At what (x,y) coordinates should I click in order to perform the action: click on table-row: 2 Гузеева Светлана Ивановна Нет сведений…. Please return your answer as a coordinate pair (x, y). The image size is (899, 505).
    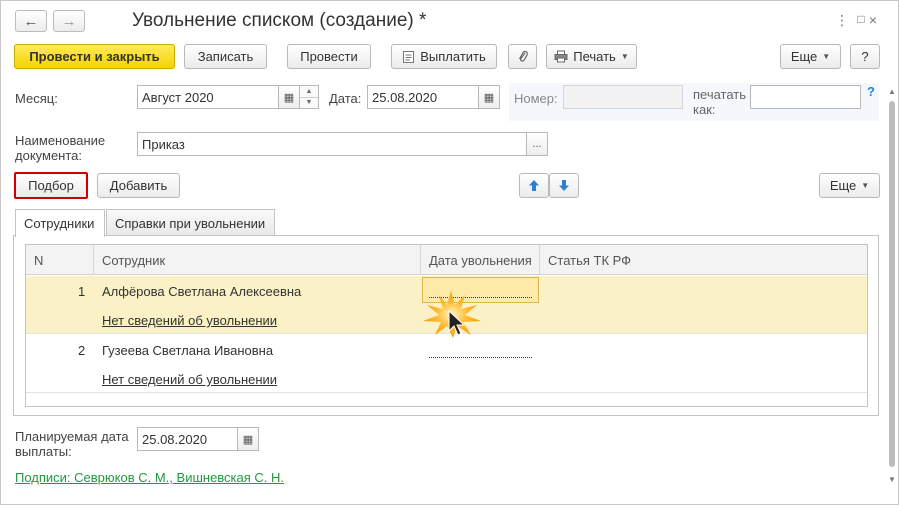
    Looking at the image, I should click on (446, 364).